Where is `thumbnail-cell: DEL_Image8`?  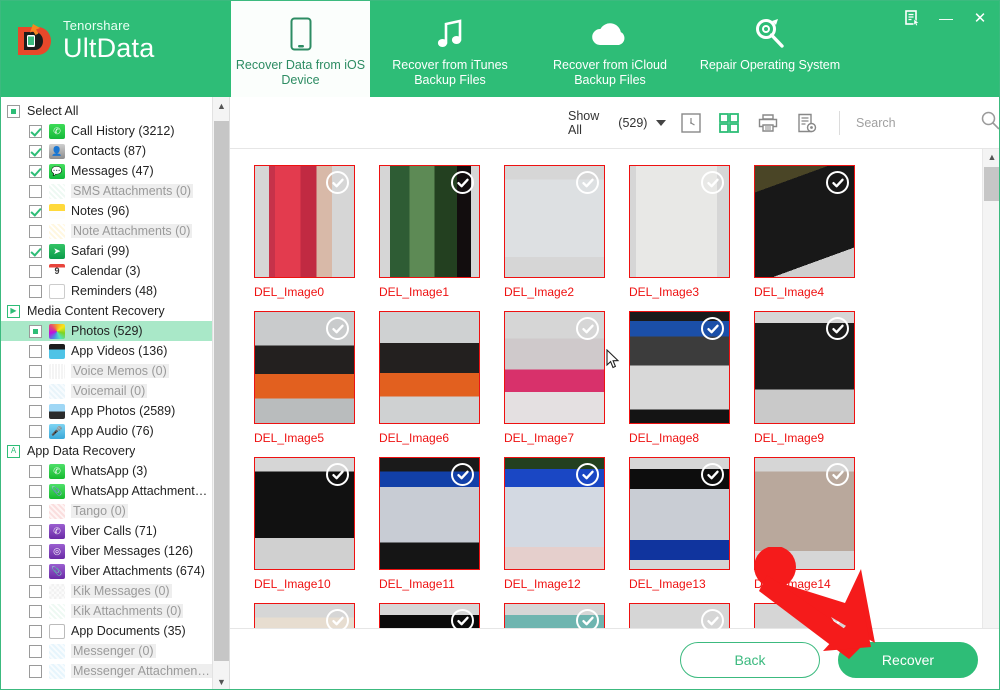 thumbnail-cell: DEL_Image8 is located at coordinates (679, 384).